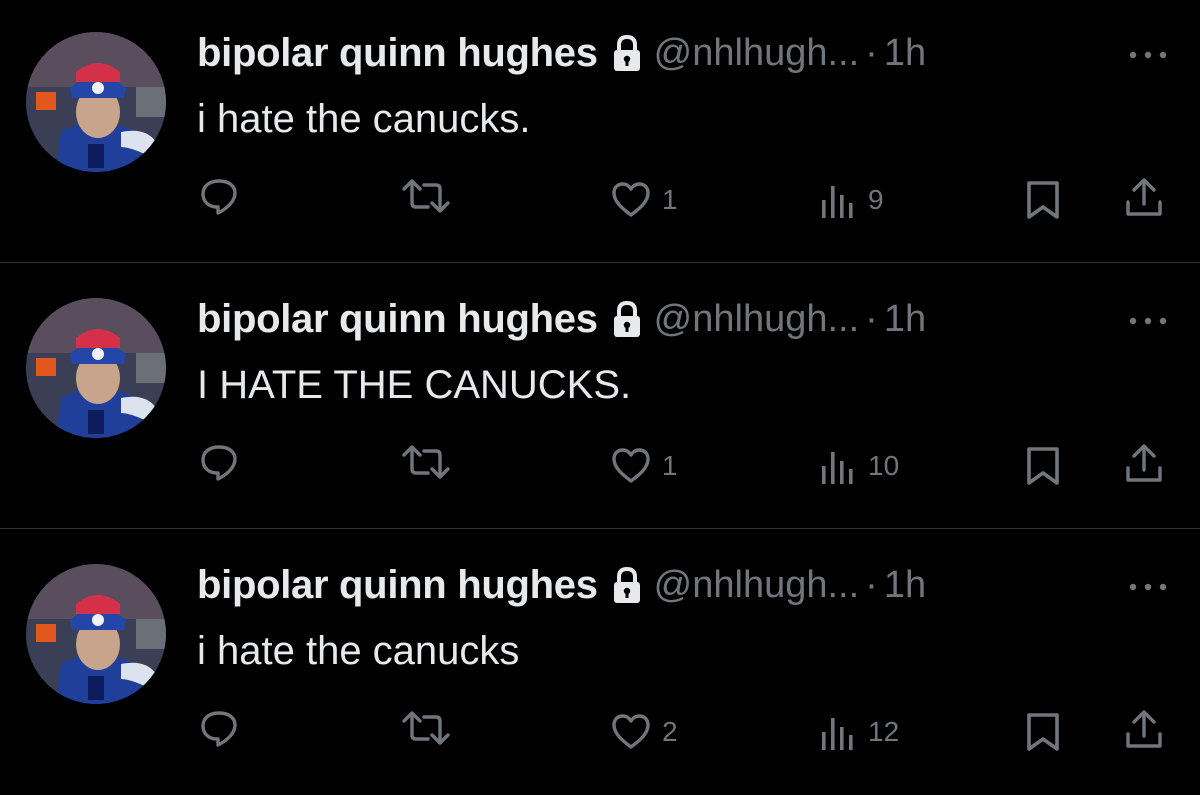 The image size is (1200, 795). Describe the element at coordinates (884, 731) in the screenshot. I see `view-count: 12` at that location.